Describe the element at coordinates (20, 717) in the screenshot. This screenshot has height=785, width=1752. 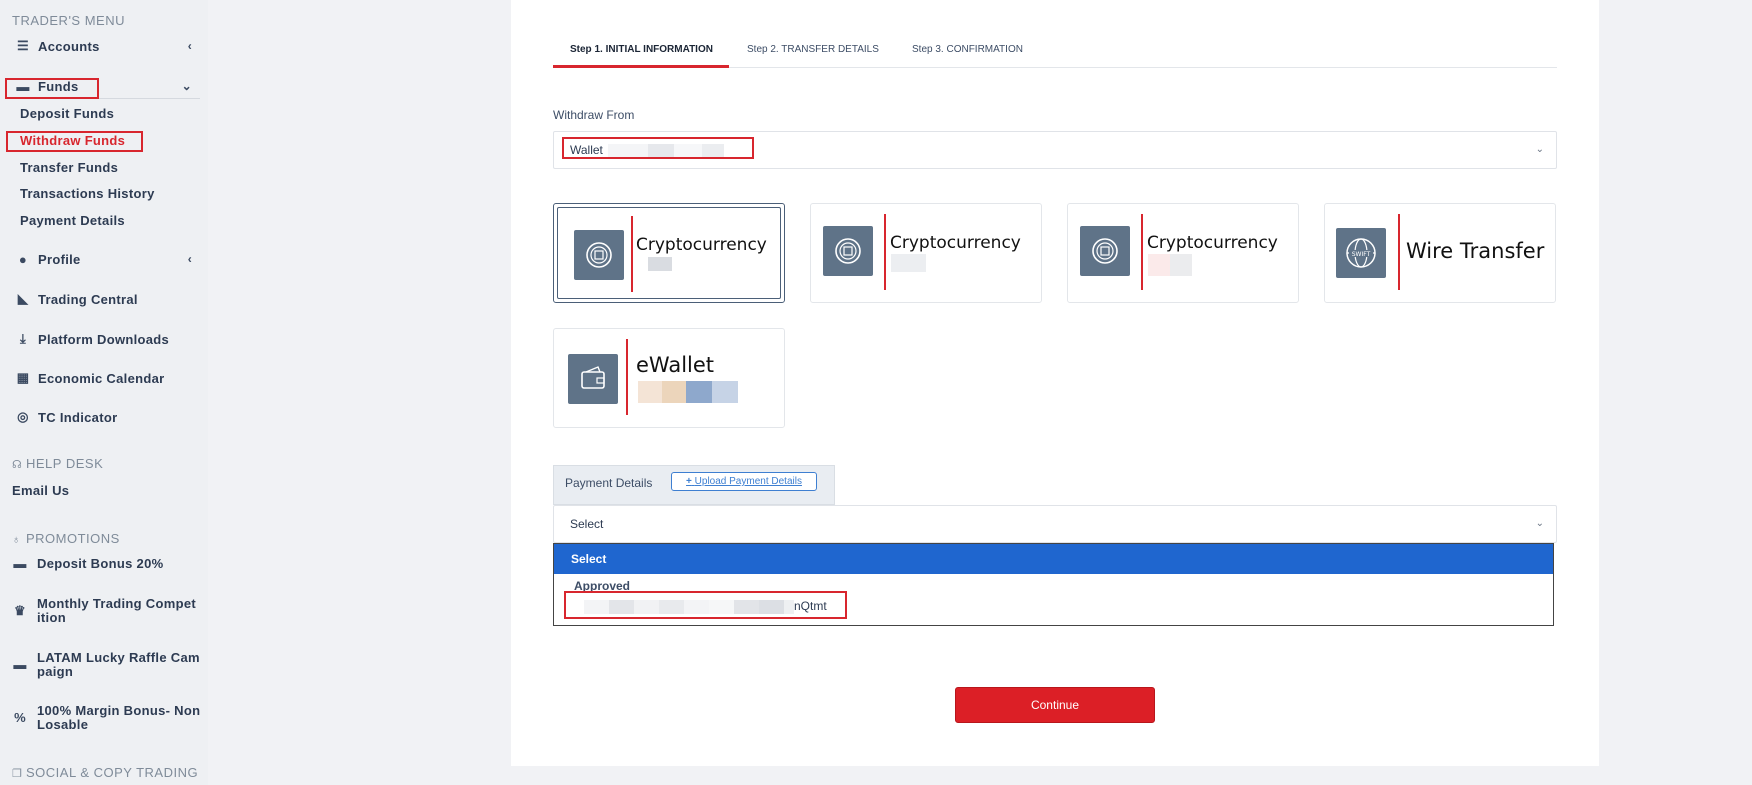
I see `percent-icon: %` at that location.